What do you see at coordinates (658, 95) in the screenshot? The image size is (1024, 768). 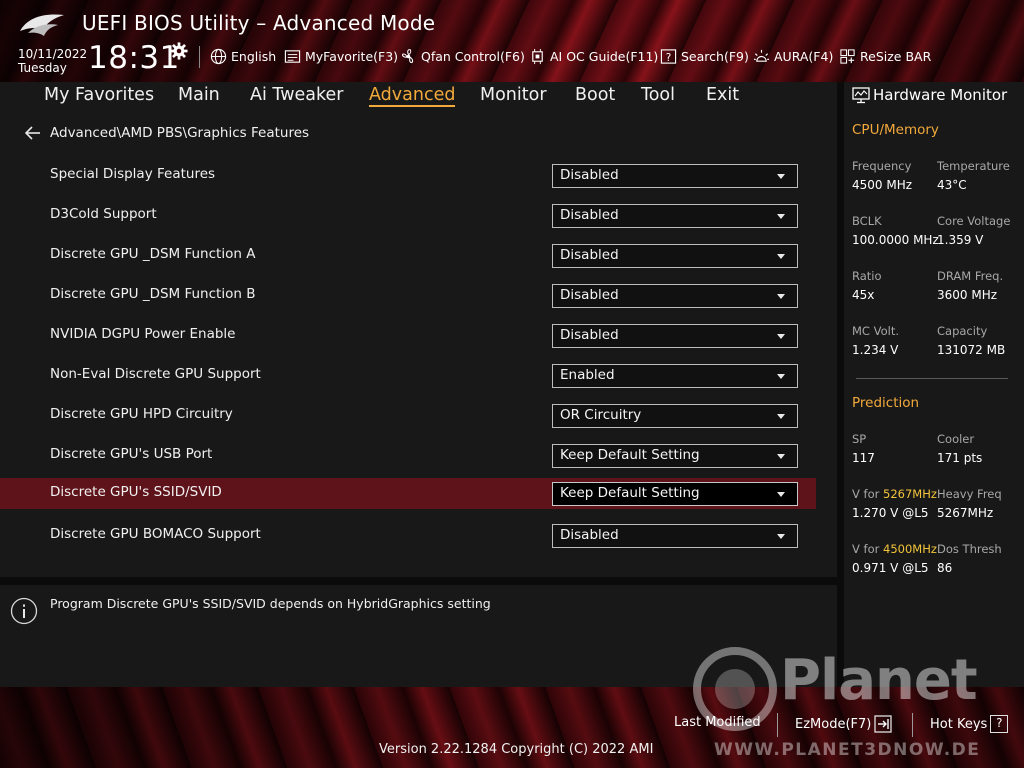 I see `tab-tool: Tool` at bounding box center [658, 95].